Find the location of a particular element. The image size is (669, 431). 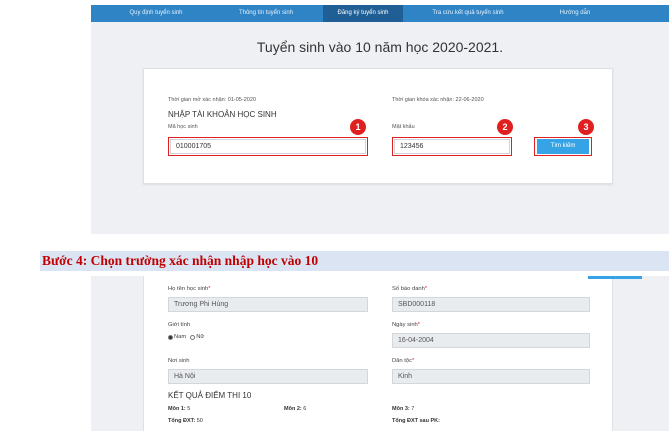

ethnicity-field: Kinh is located at coordinates (491, 376).